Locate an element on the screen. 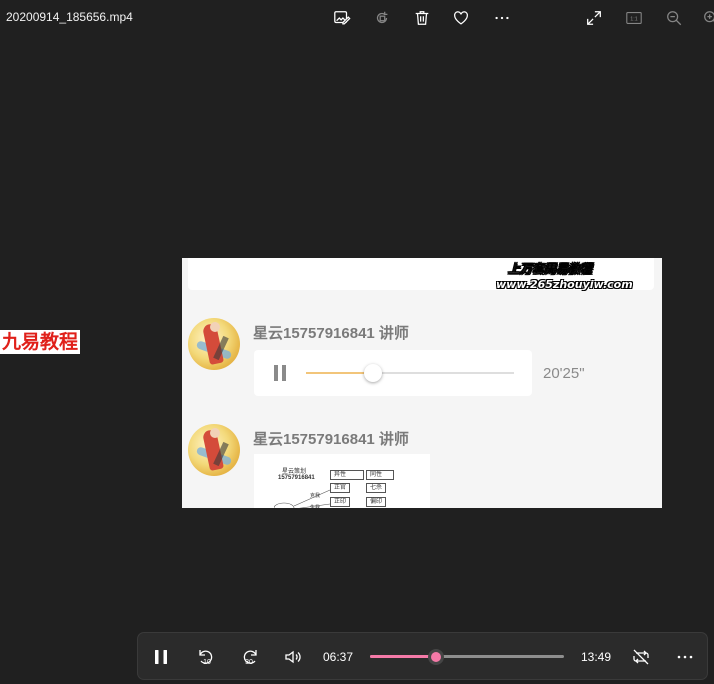 The image size is (714, 684). expand-icon is located at coordinates (594, 18).